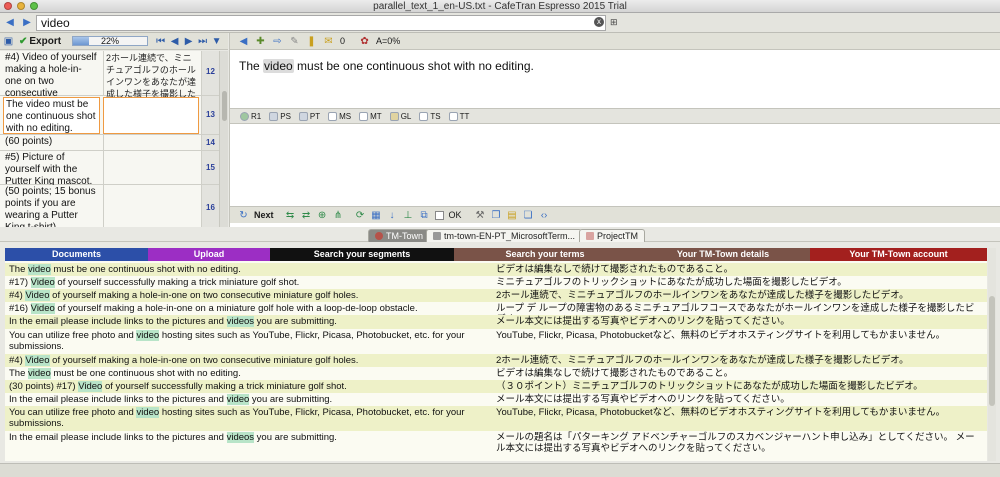 This screenshot has width=1000, height=477. I want to click on binoculars-icon: ⊞, so click(615, 22).